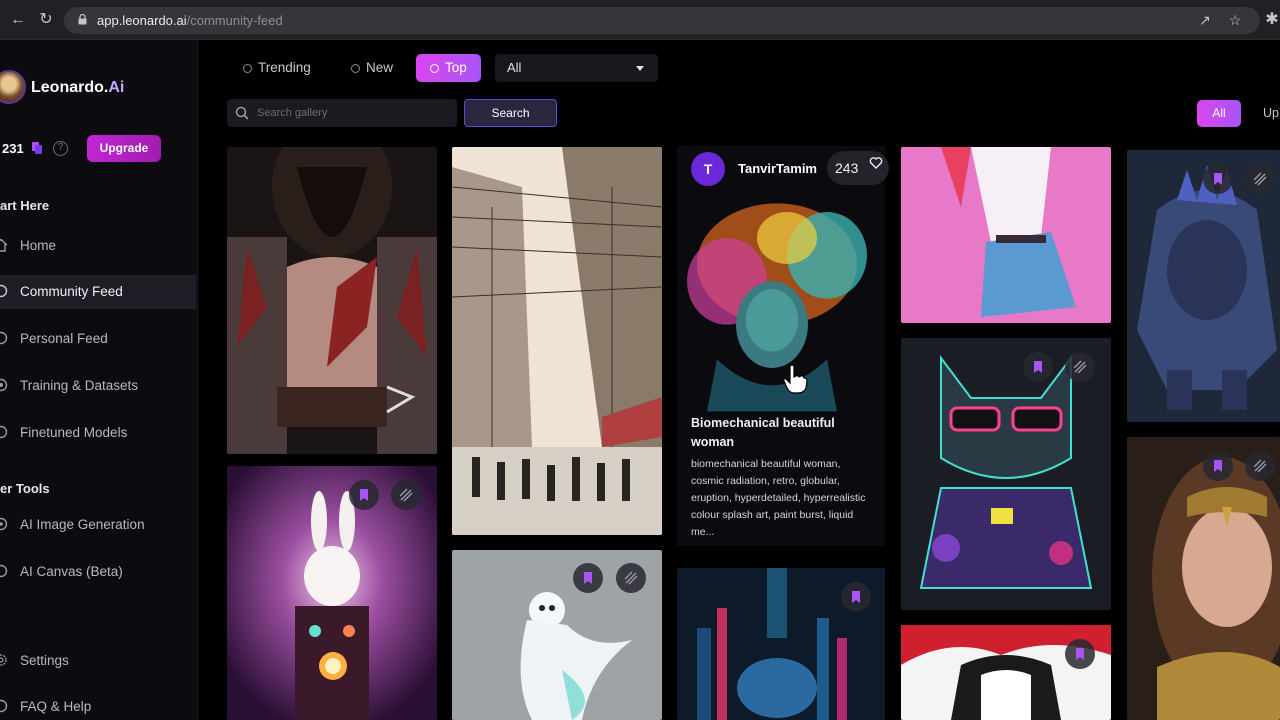  What do you see at coordinates (116, 87) in the screenshot?
I see `brand-suffix: Ai` at bounding box center [116, 87].